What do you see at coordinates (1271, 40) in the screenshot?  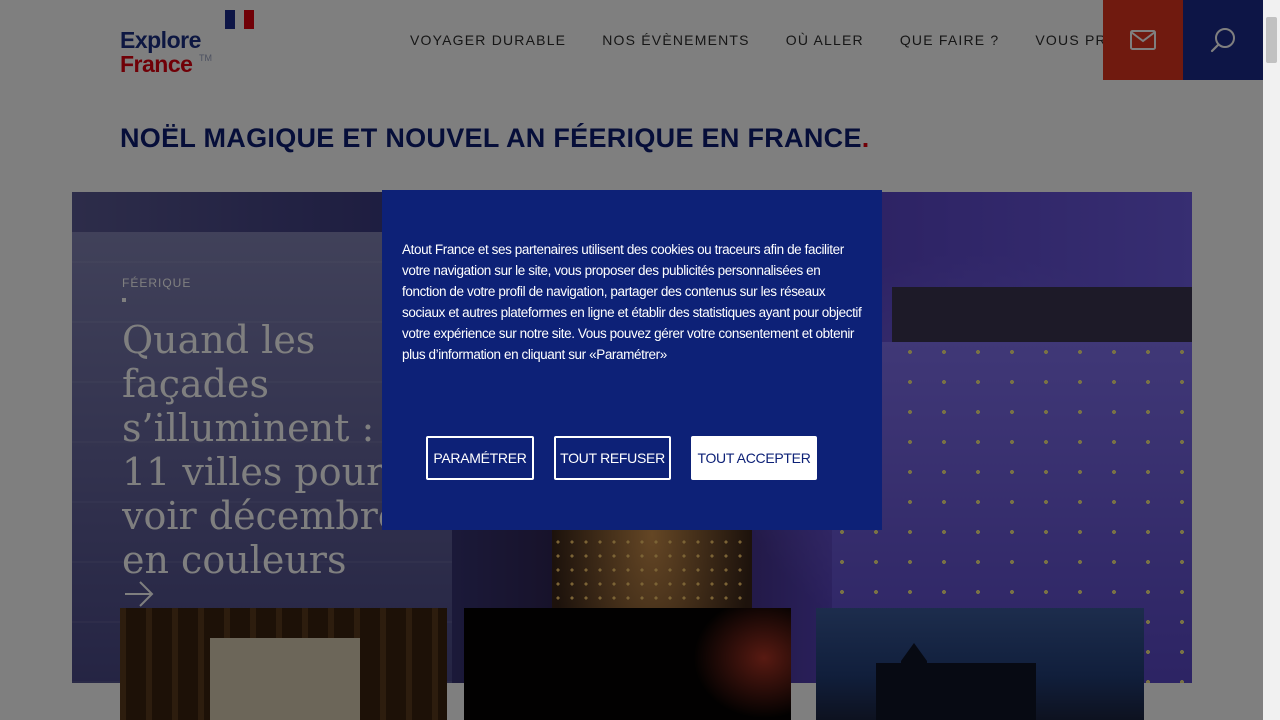 I see `scrollbar-thumb` at bounding box center [1271, 40].